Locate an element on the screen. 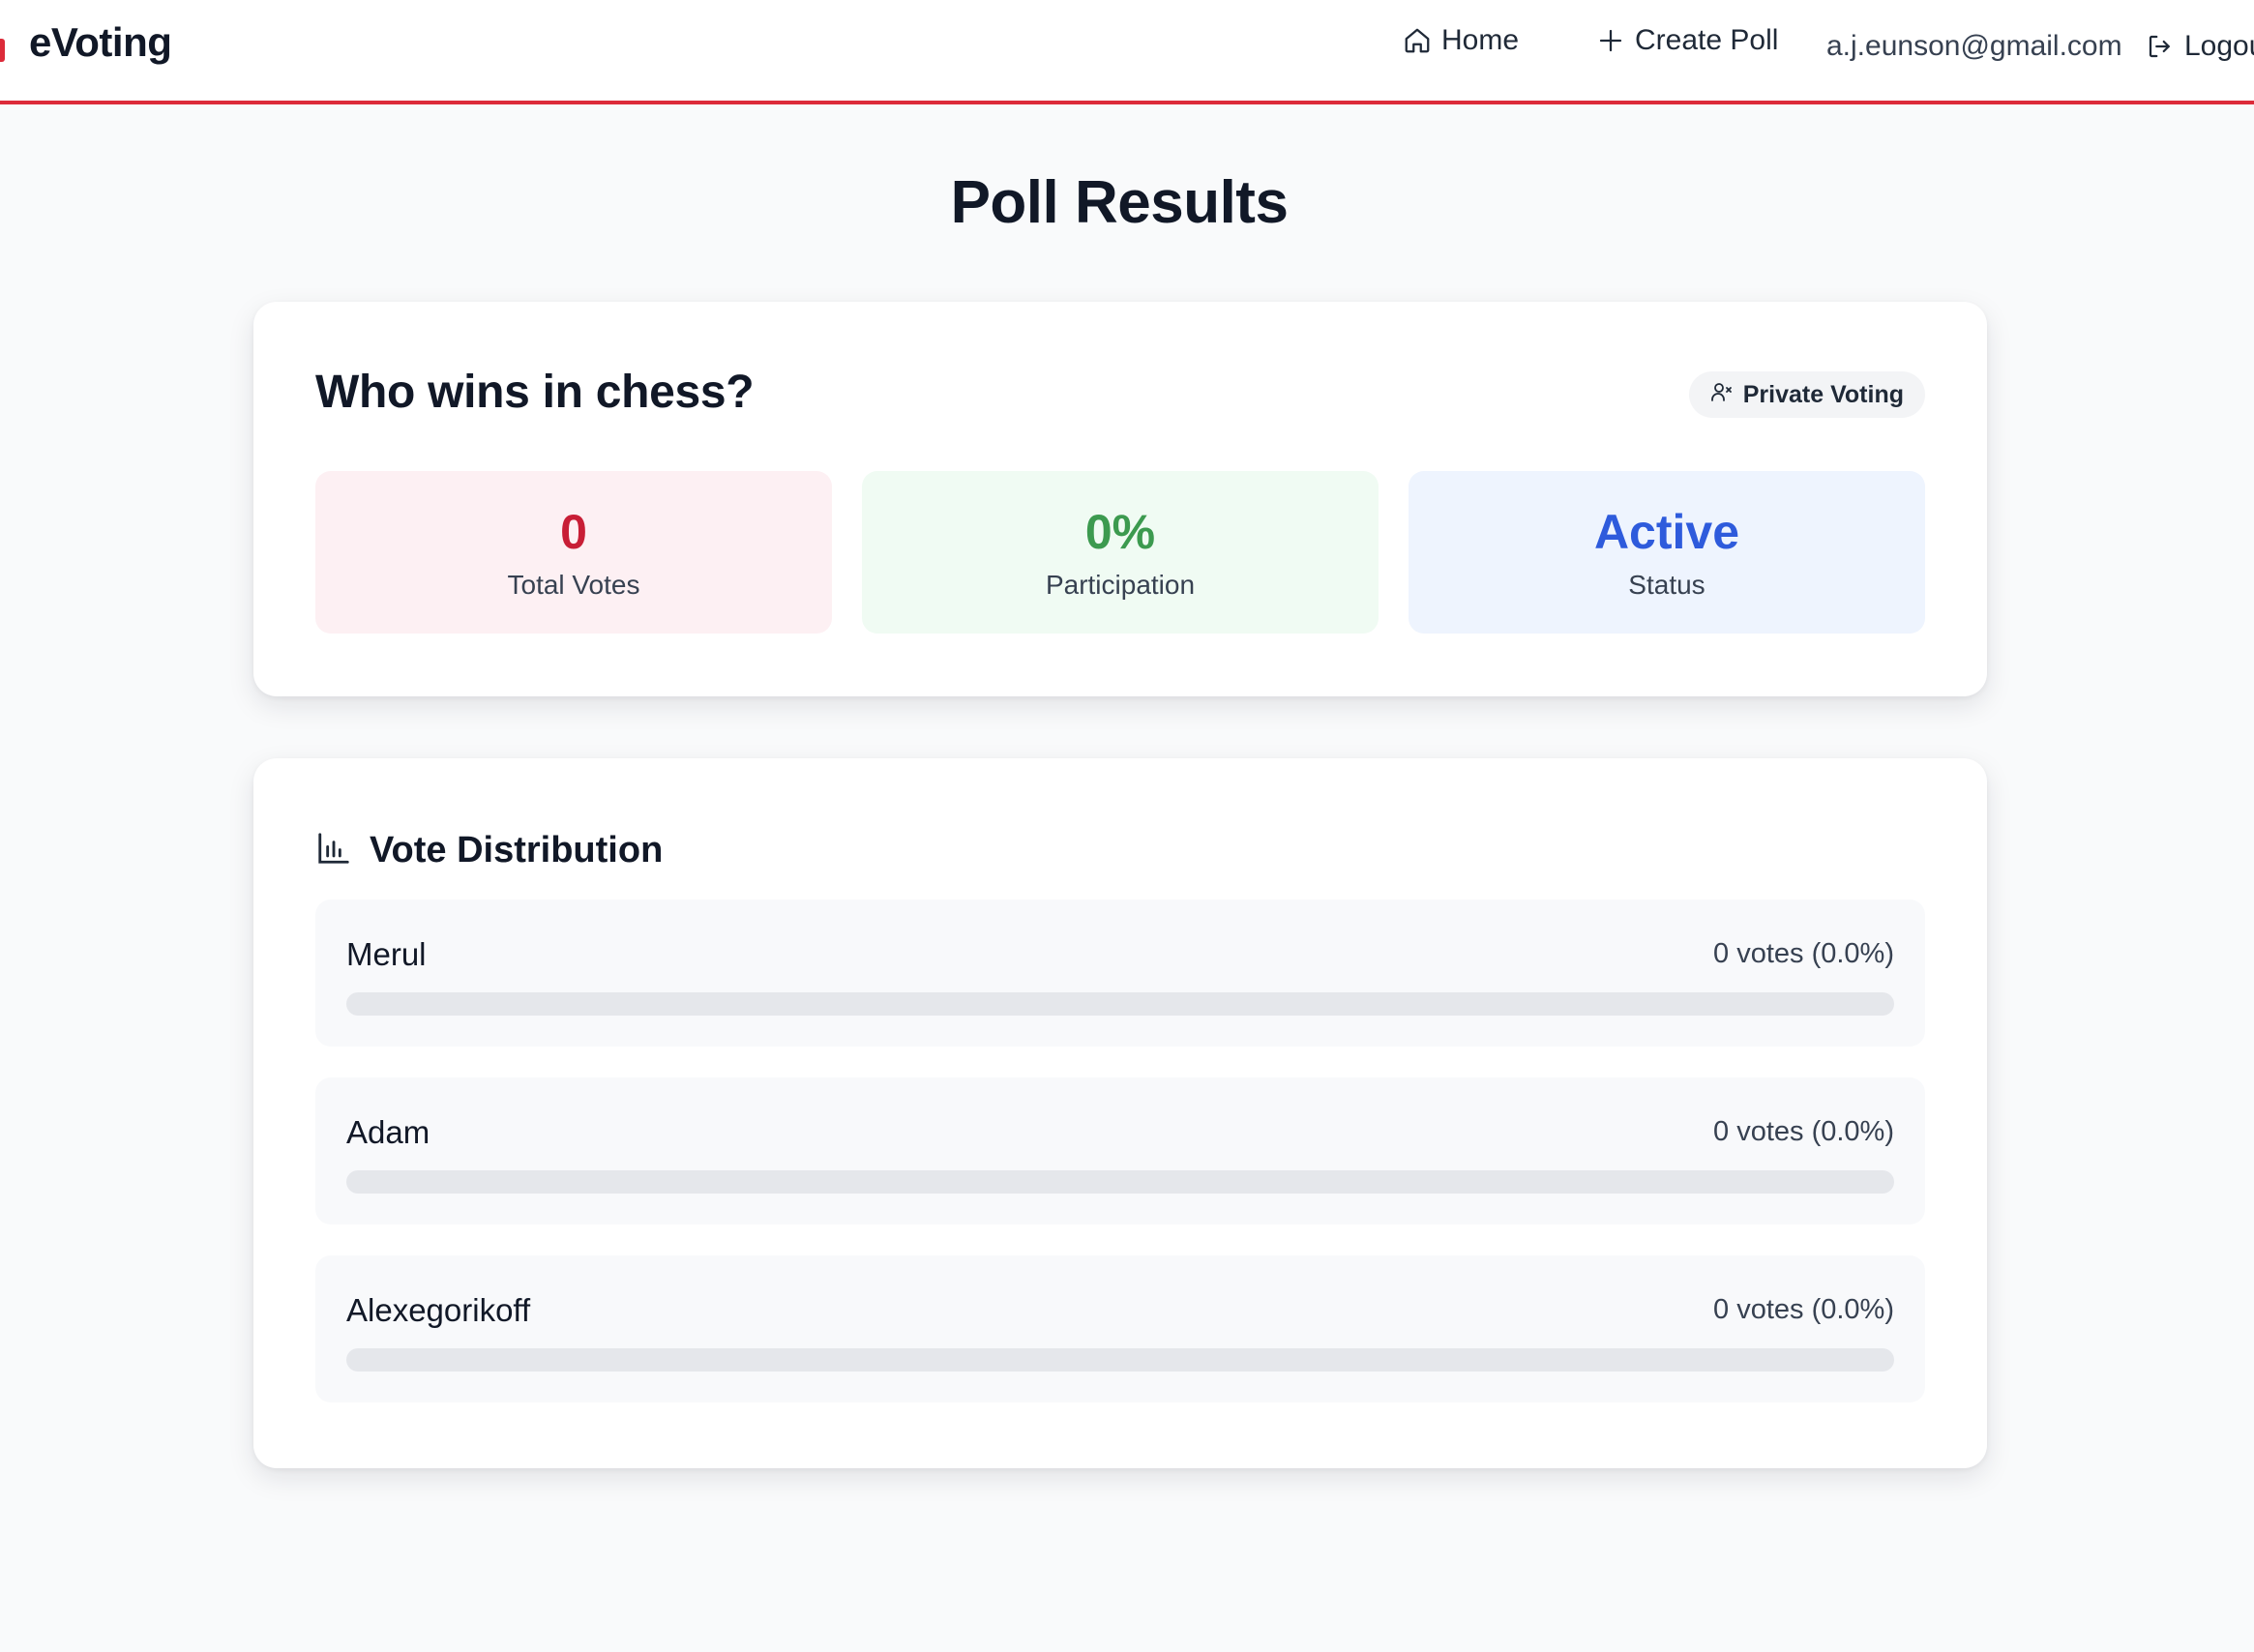  brand-accent-mark is located at coordinates (2, 50).